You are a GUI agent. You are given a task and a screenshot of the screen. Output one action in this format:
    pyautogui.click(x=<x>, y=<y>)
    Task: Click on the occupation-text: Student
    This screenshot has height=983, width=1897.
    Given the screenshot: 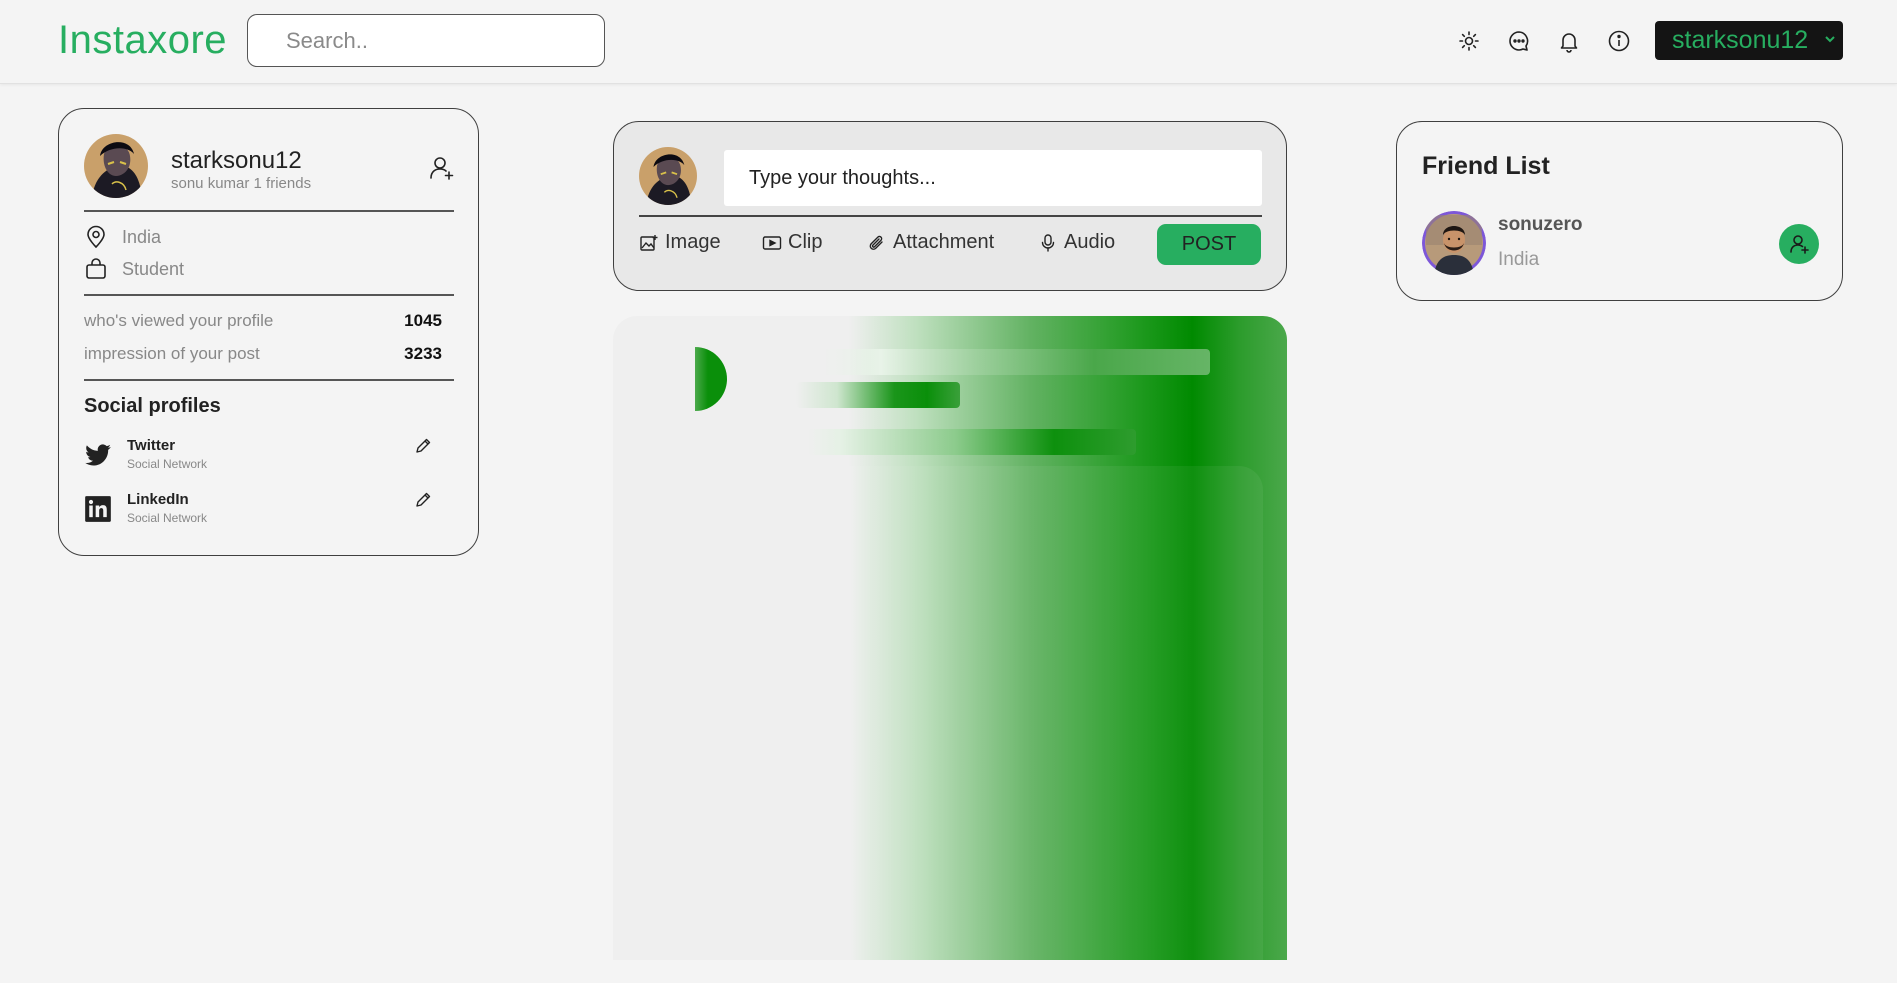 What is the action you would take?
    pyautogui.click(x=153, y=268)
    